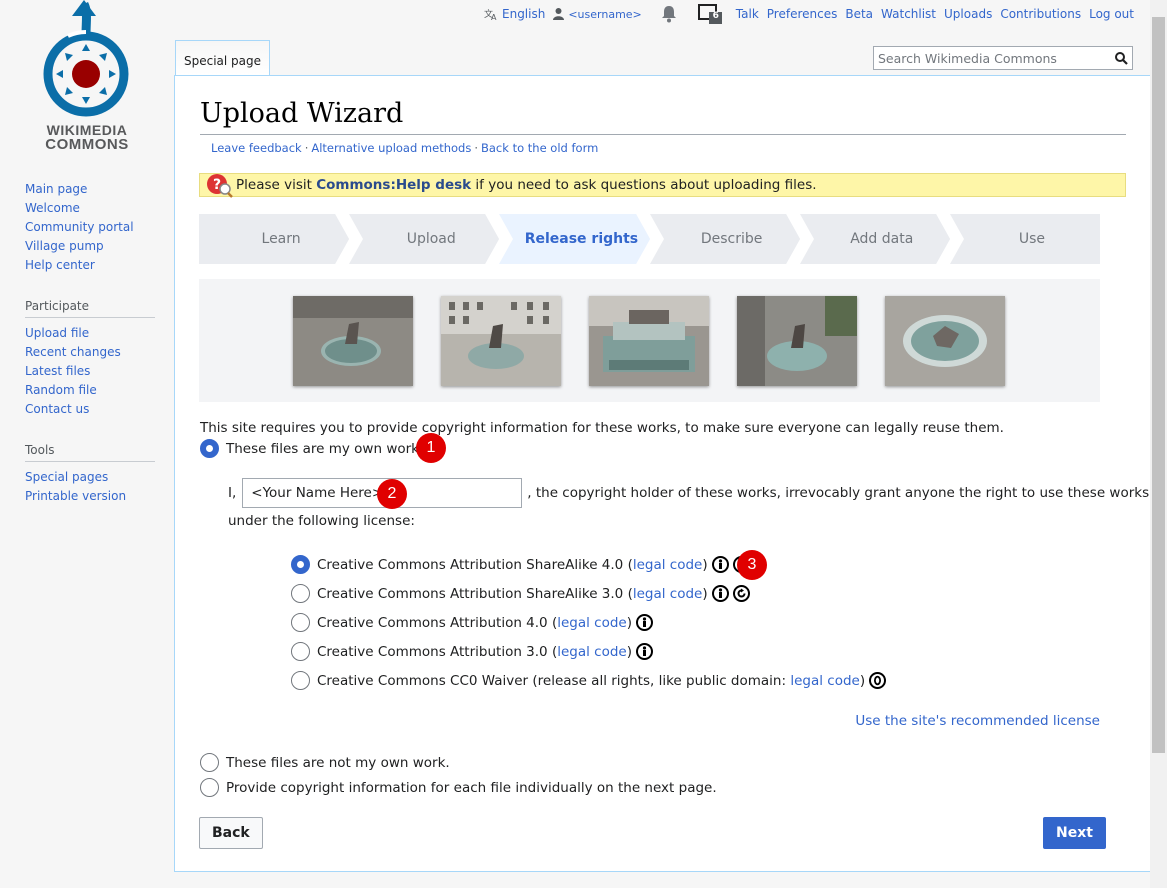 Image resolution: width=1167 pixels, height=888 pixels. What do you see at coordinates (592, 652) in the screenshot?
I see `legal-code-link-cc-by-3: legal code` at bounding box center [592, 652].